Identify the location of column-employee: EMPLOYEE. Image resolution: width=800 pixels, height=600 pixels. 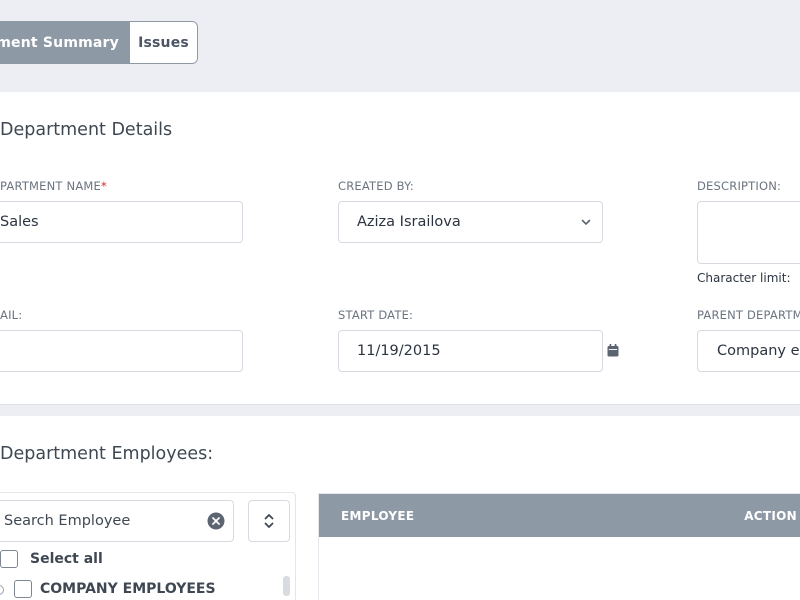
(378, 515).